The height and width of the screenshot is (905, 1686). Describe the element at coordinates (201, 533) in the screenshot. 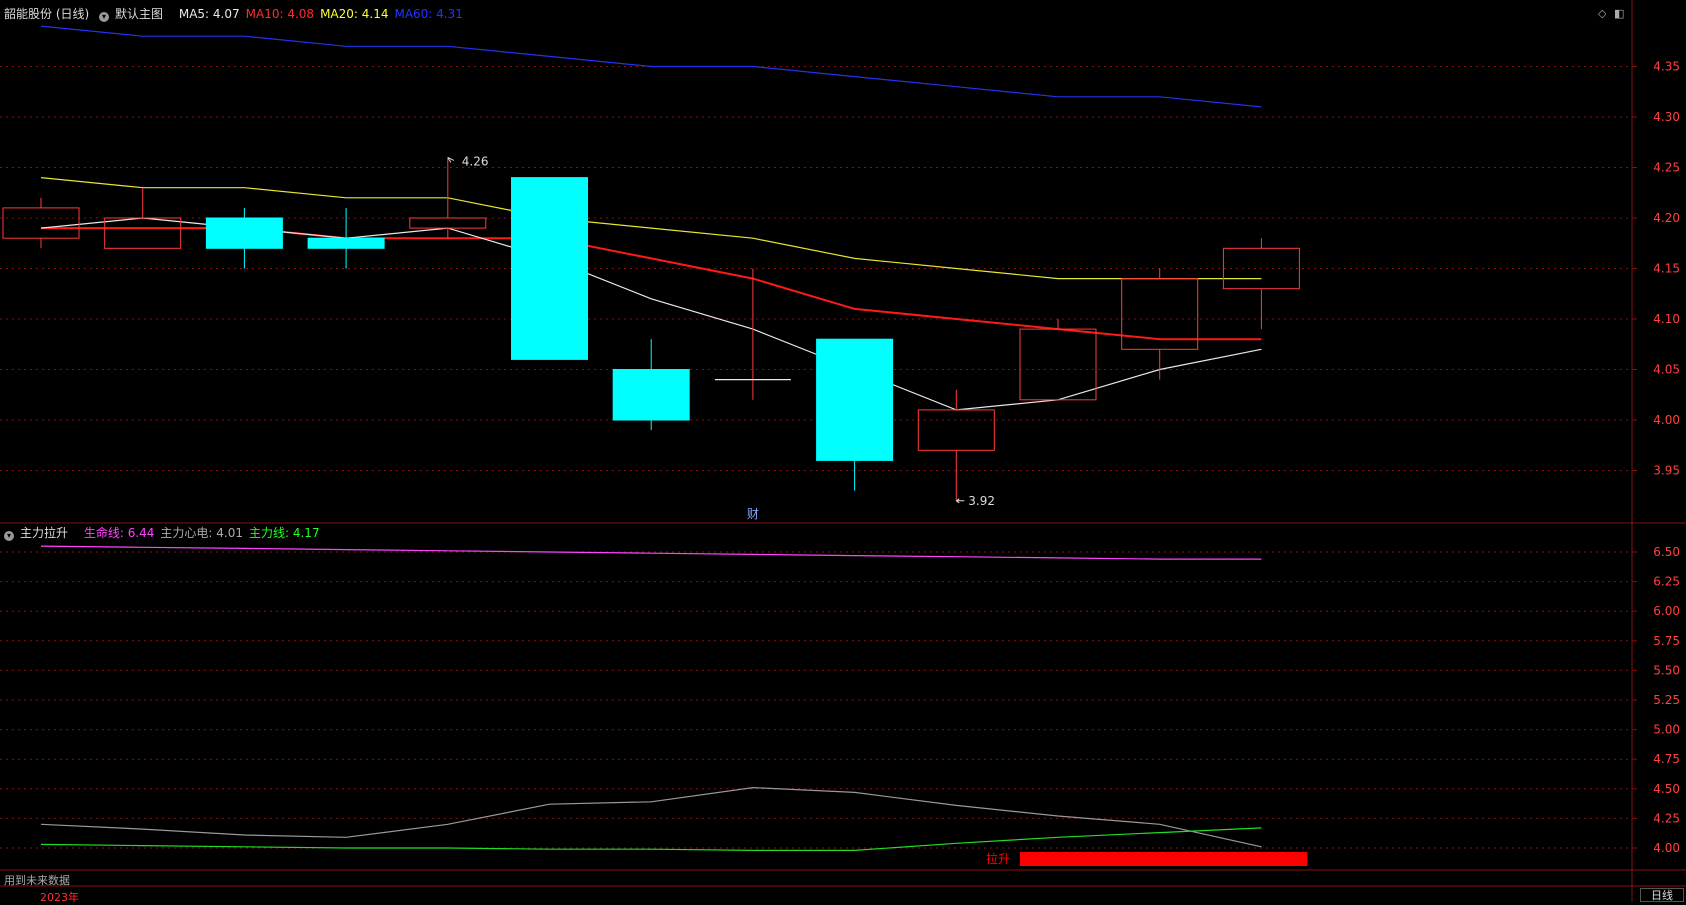

I see `indicator-legend-item-1: 主力心电: 4.01` at that location.